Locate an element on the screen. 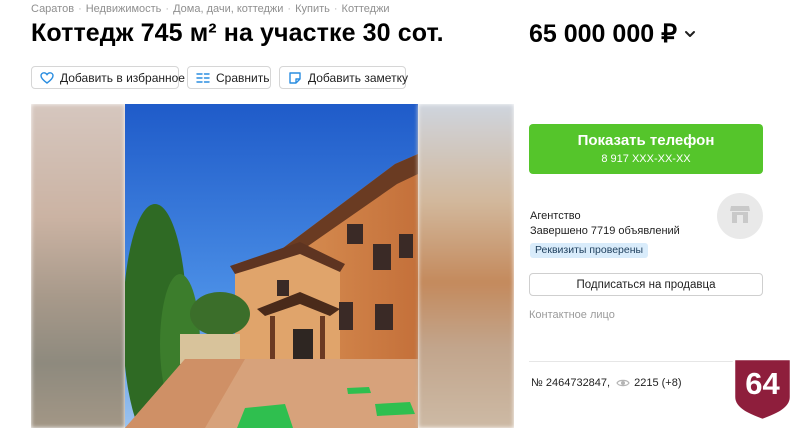 The height and width of the screenshot is (428, 800). show-phone-button: Показать телефон 8 917 XXX-XX-XX is located at coordinates (646, 149).